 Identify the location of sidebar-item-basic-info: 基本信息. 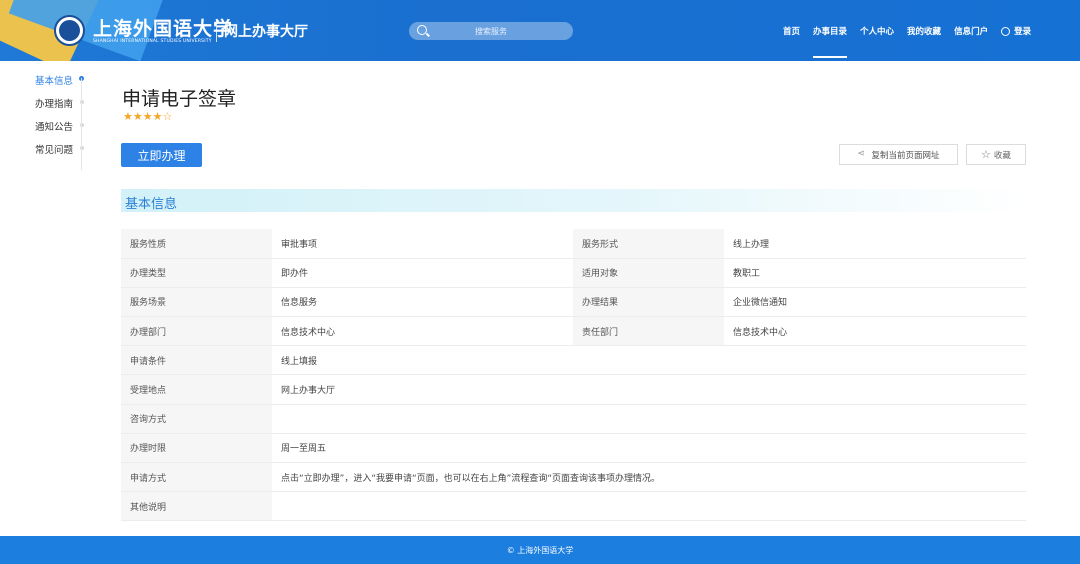
(59, 84).